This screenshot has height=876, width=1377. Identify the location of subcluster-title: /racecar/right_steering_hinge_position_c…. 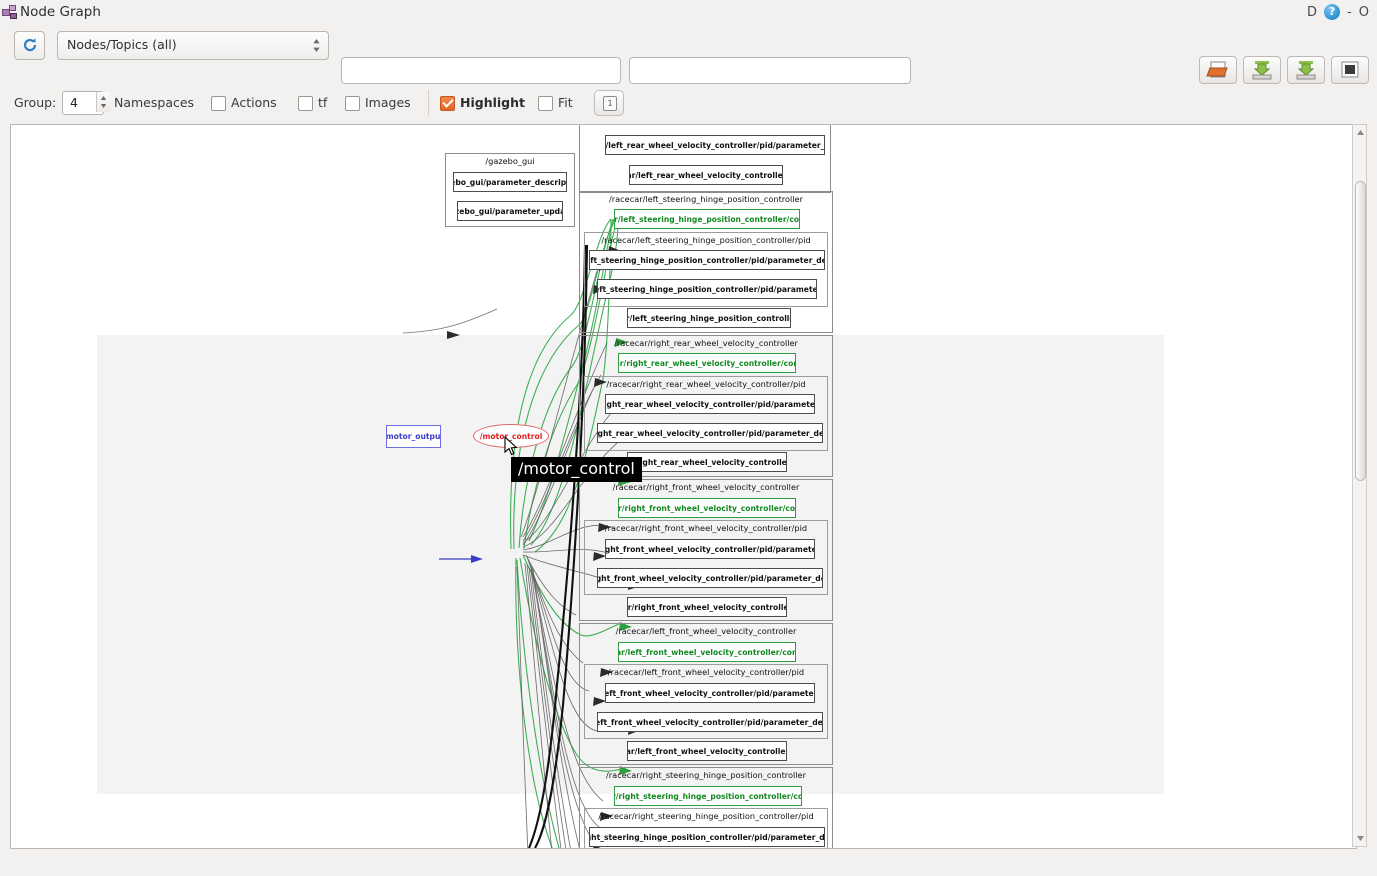
(706, 816).